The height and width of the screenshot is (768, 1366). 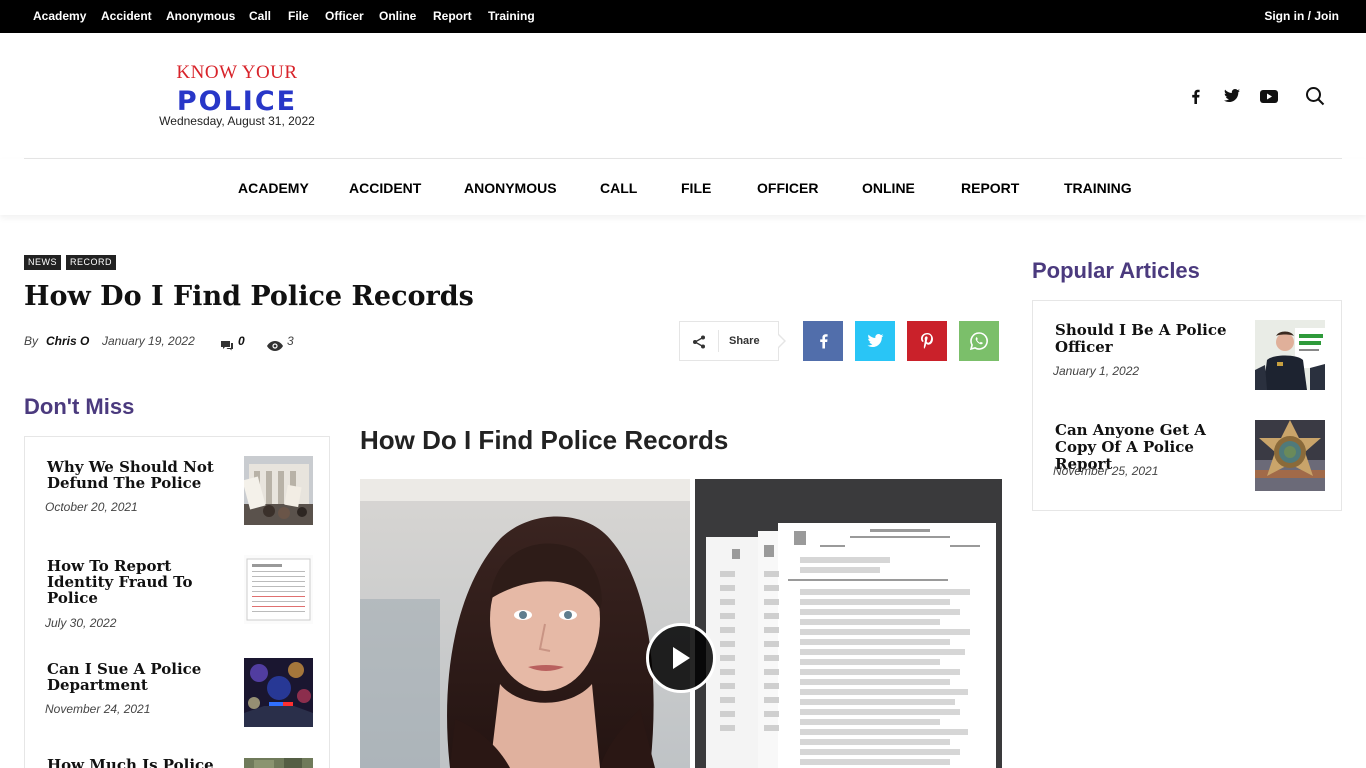 What do you see at coordinates (385, 188) in the screenshot?
I see `nav-item-accident: ACCIDENT` at bounding box center [385, 188].